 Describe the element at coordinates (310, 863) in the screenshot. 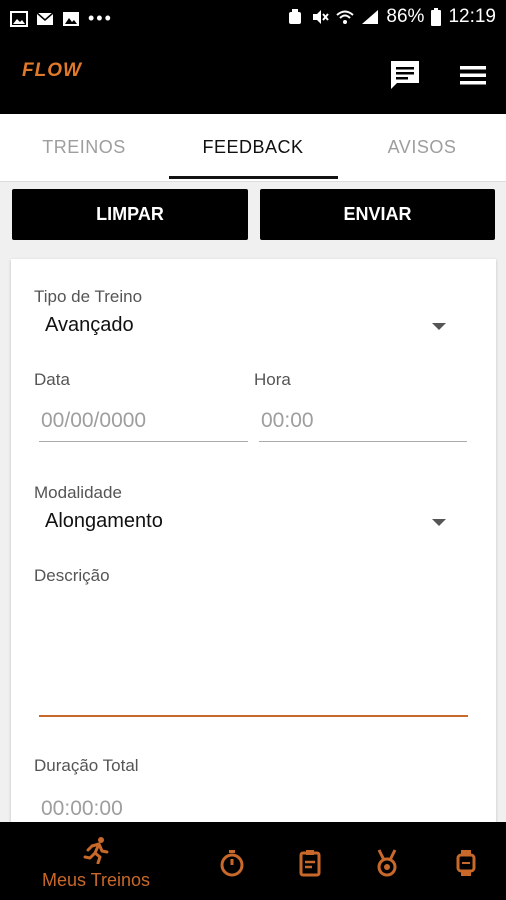

I see `clipboard-icon` at that location.